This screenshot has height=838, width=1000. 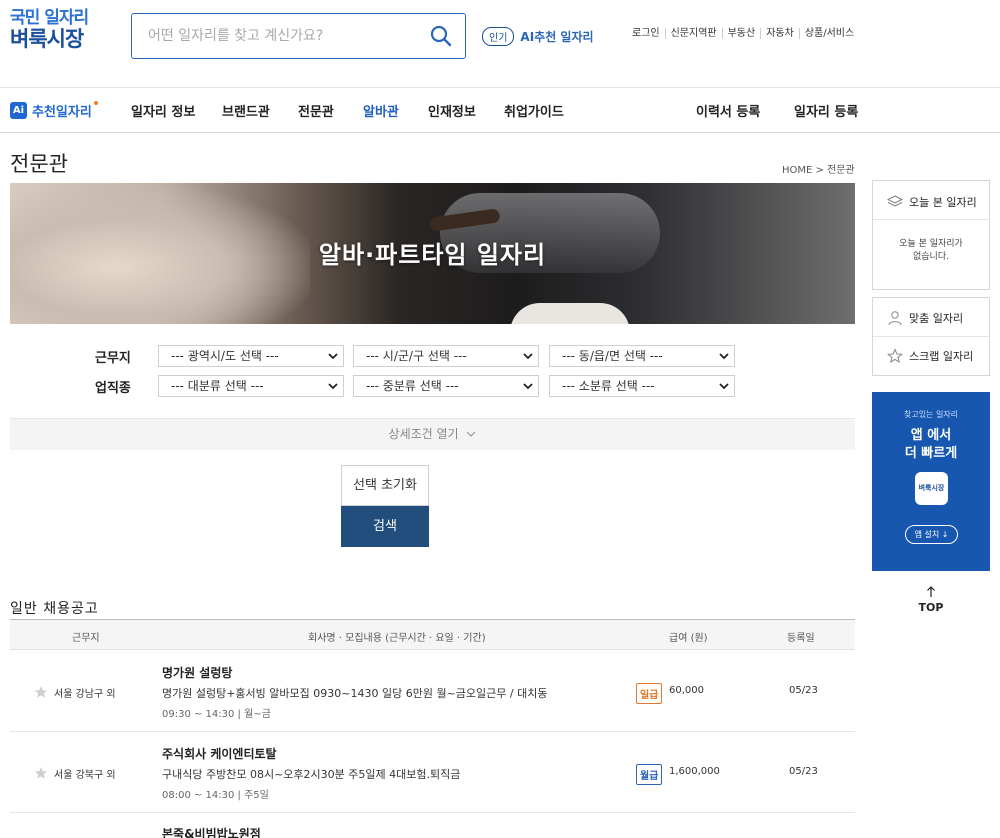 I want to click on logo-line1: 국민 일자리, so click(x=49, y=18).